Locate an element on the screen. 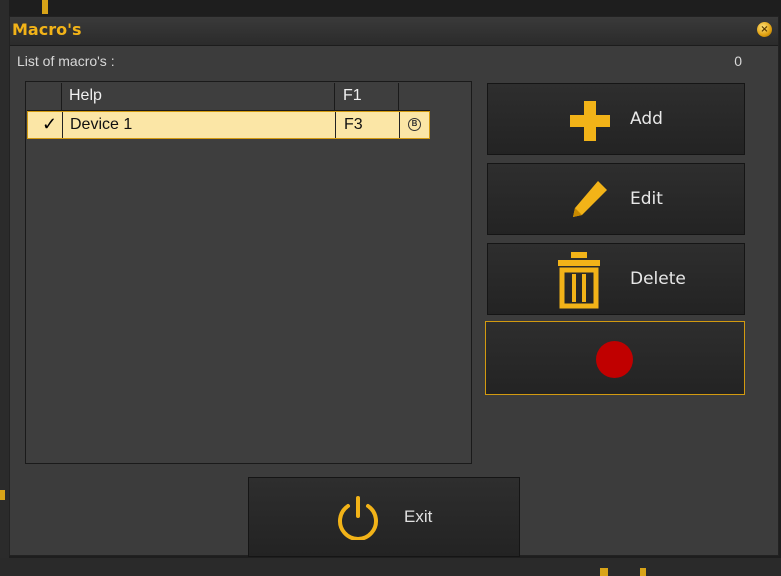  macro-name: Device 1 is located at coordinates (199, 125).